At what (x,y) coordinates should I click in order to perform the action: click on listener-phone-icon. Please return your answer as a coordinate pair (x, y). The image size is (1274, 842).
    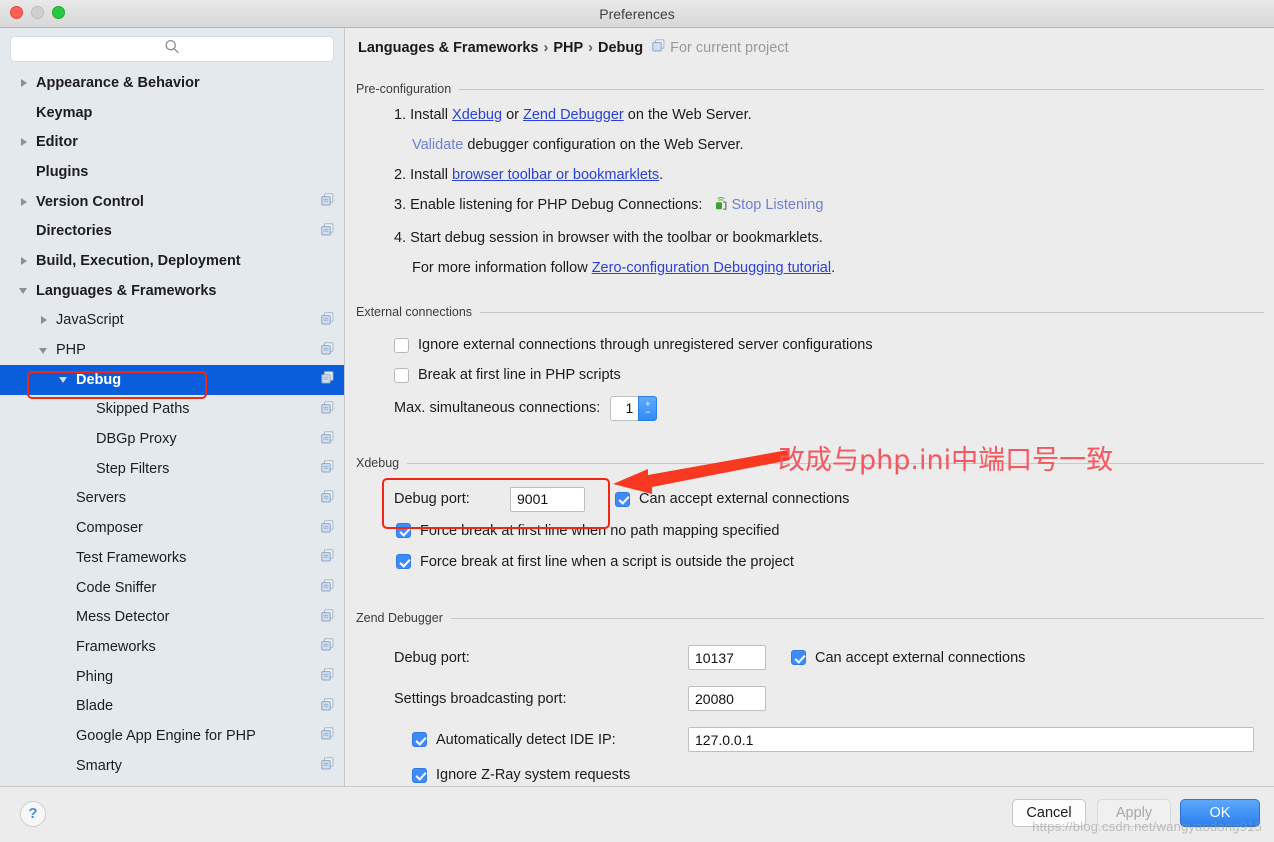
    Looking at the image, I should click on (721, 208).